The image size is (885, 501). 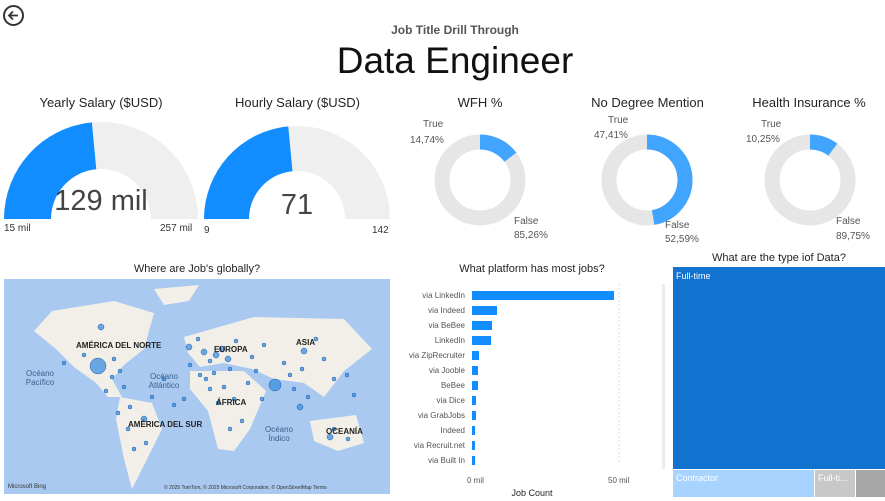 What do you see at coordinates (743, 483) in the screenshot?
I see `treemap-cell-contractor: Contractor` at bounding box center [743, 483].